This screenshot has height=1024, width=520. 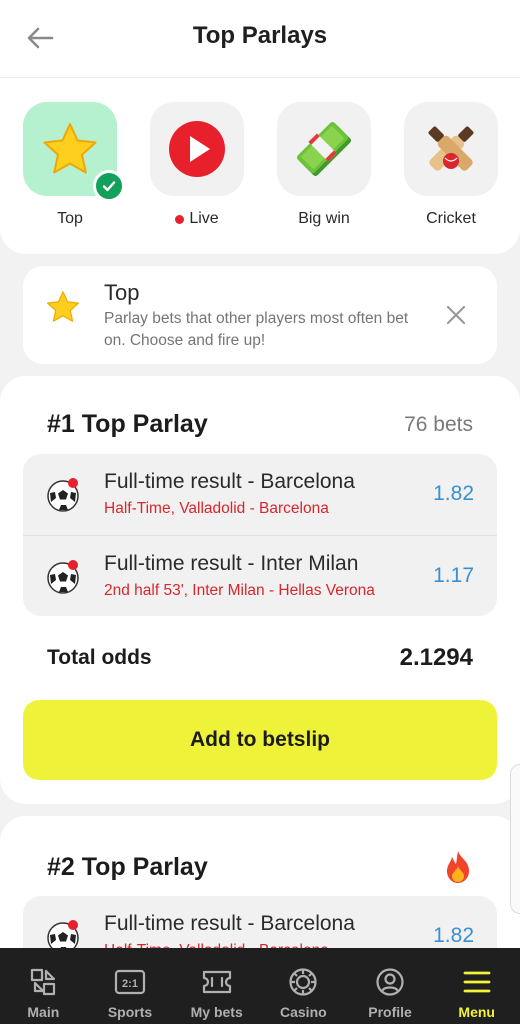 I want to click on nav-label: Menu, so click(x=476, y=1012).